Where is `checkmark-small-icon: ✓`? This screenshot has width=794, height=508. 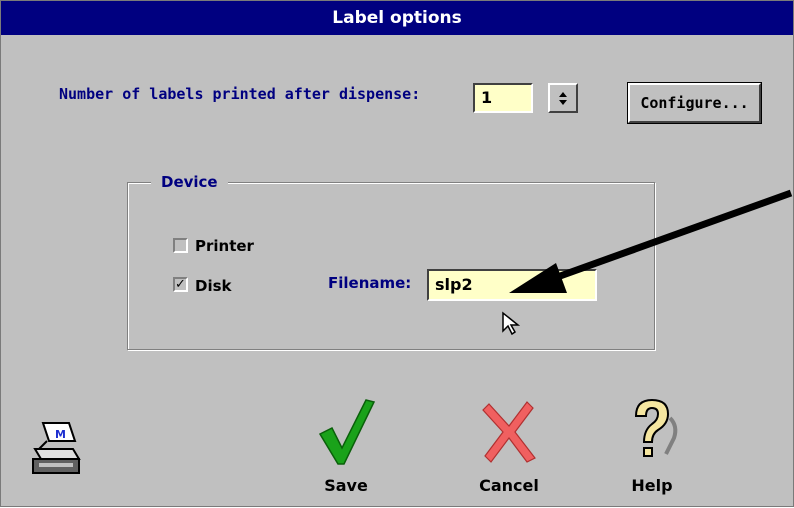
checkmark-small-icon: ✓ is located at coordinates (180, 284).